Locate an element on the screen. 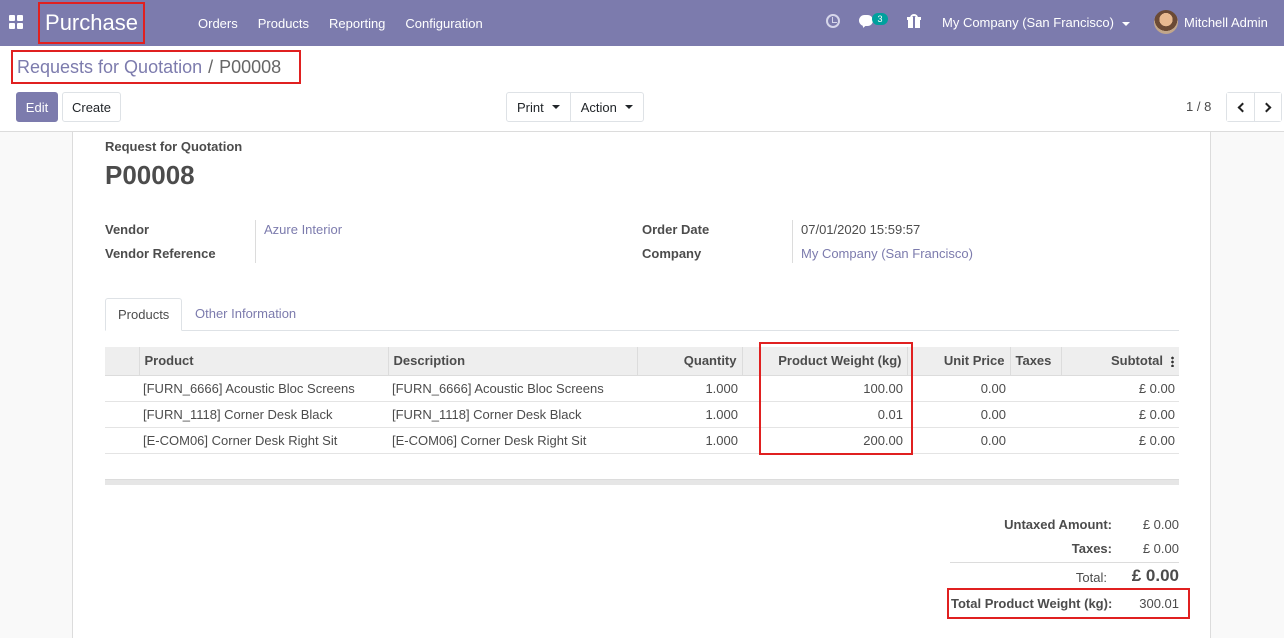  spacer-column-header is located at coordinates (750, 361).